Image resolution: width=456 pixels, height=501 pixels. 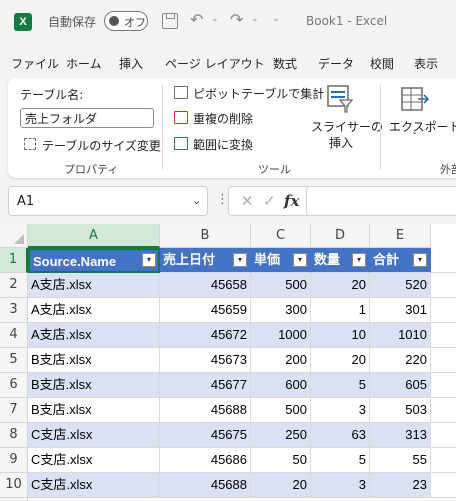 I want to click on row-header-3: 3, so click(x=14, y=310).